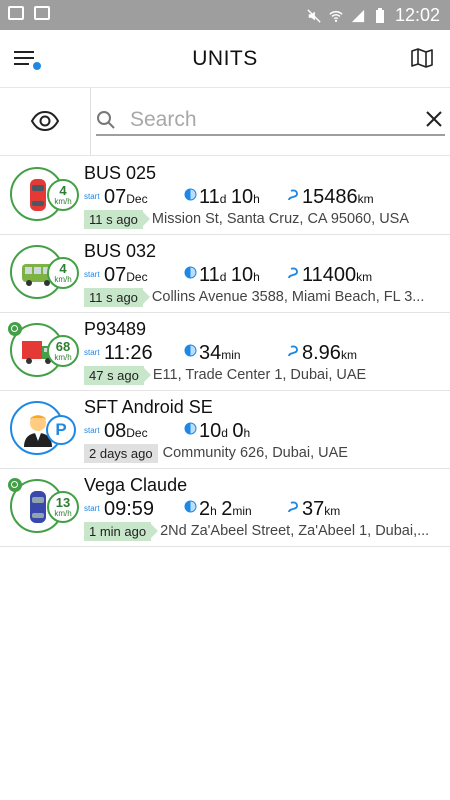 This screenshot has height=800, width=450. I want to click on map-icon, so click(422, 58).